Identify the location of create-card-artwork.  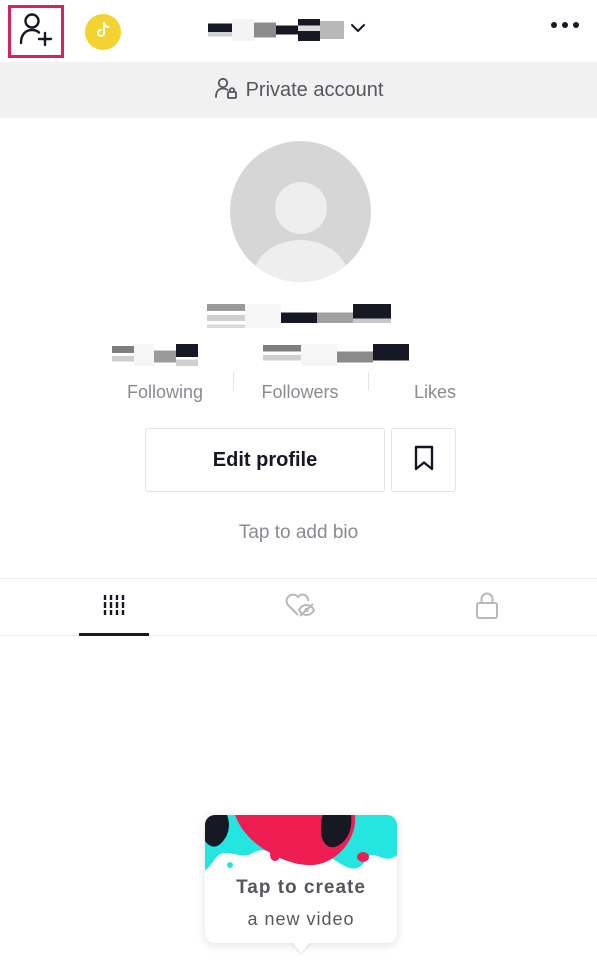
(301, 850).